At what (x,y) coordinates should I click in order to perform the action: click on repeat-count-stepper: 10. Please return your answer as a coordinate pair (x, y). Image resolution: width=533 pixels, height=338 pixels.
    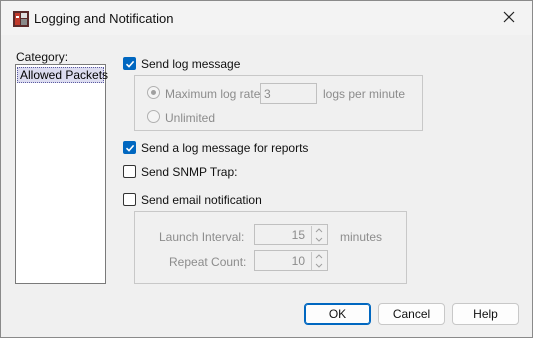
    Looking at the image, I should click on (291, 260).